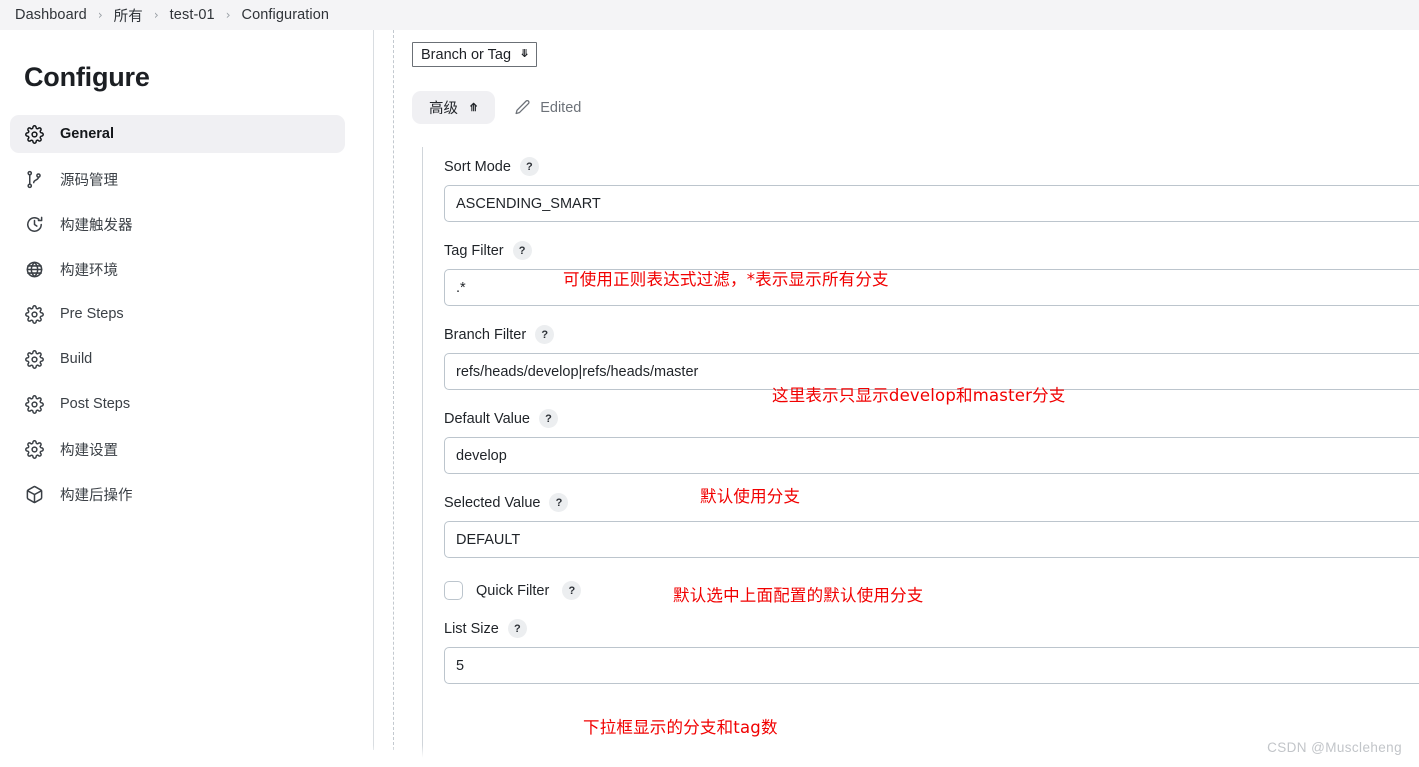 This screenshot has height=767, width=1419. I want to click on advanced-toggle-label: 高级, so click(443, 109).